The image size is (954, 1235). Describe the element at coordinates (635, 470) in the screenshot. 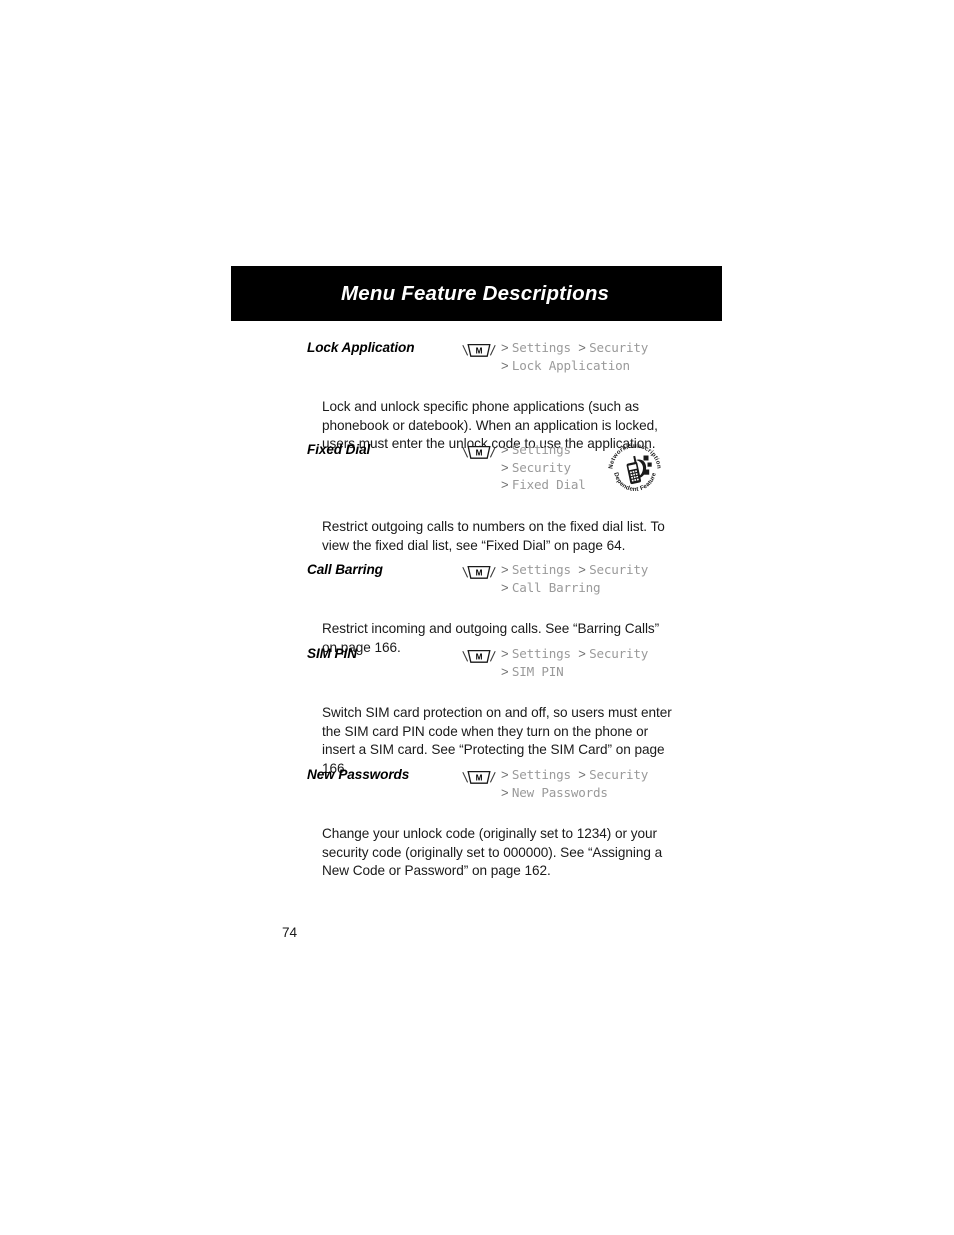

I see `network-subscription-dependent-feature-icon: Network/Subscription Dependent Feature` at that location.